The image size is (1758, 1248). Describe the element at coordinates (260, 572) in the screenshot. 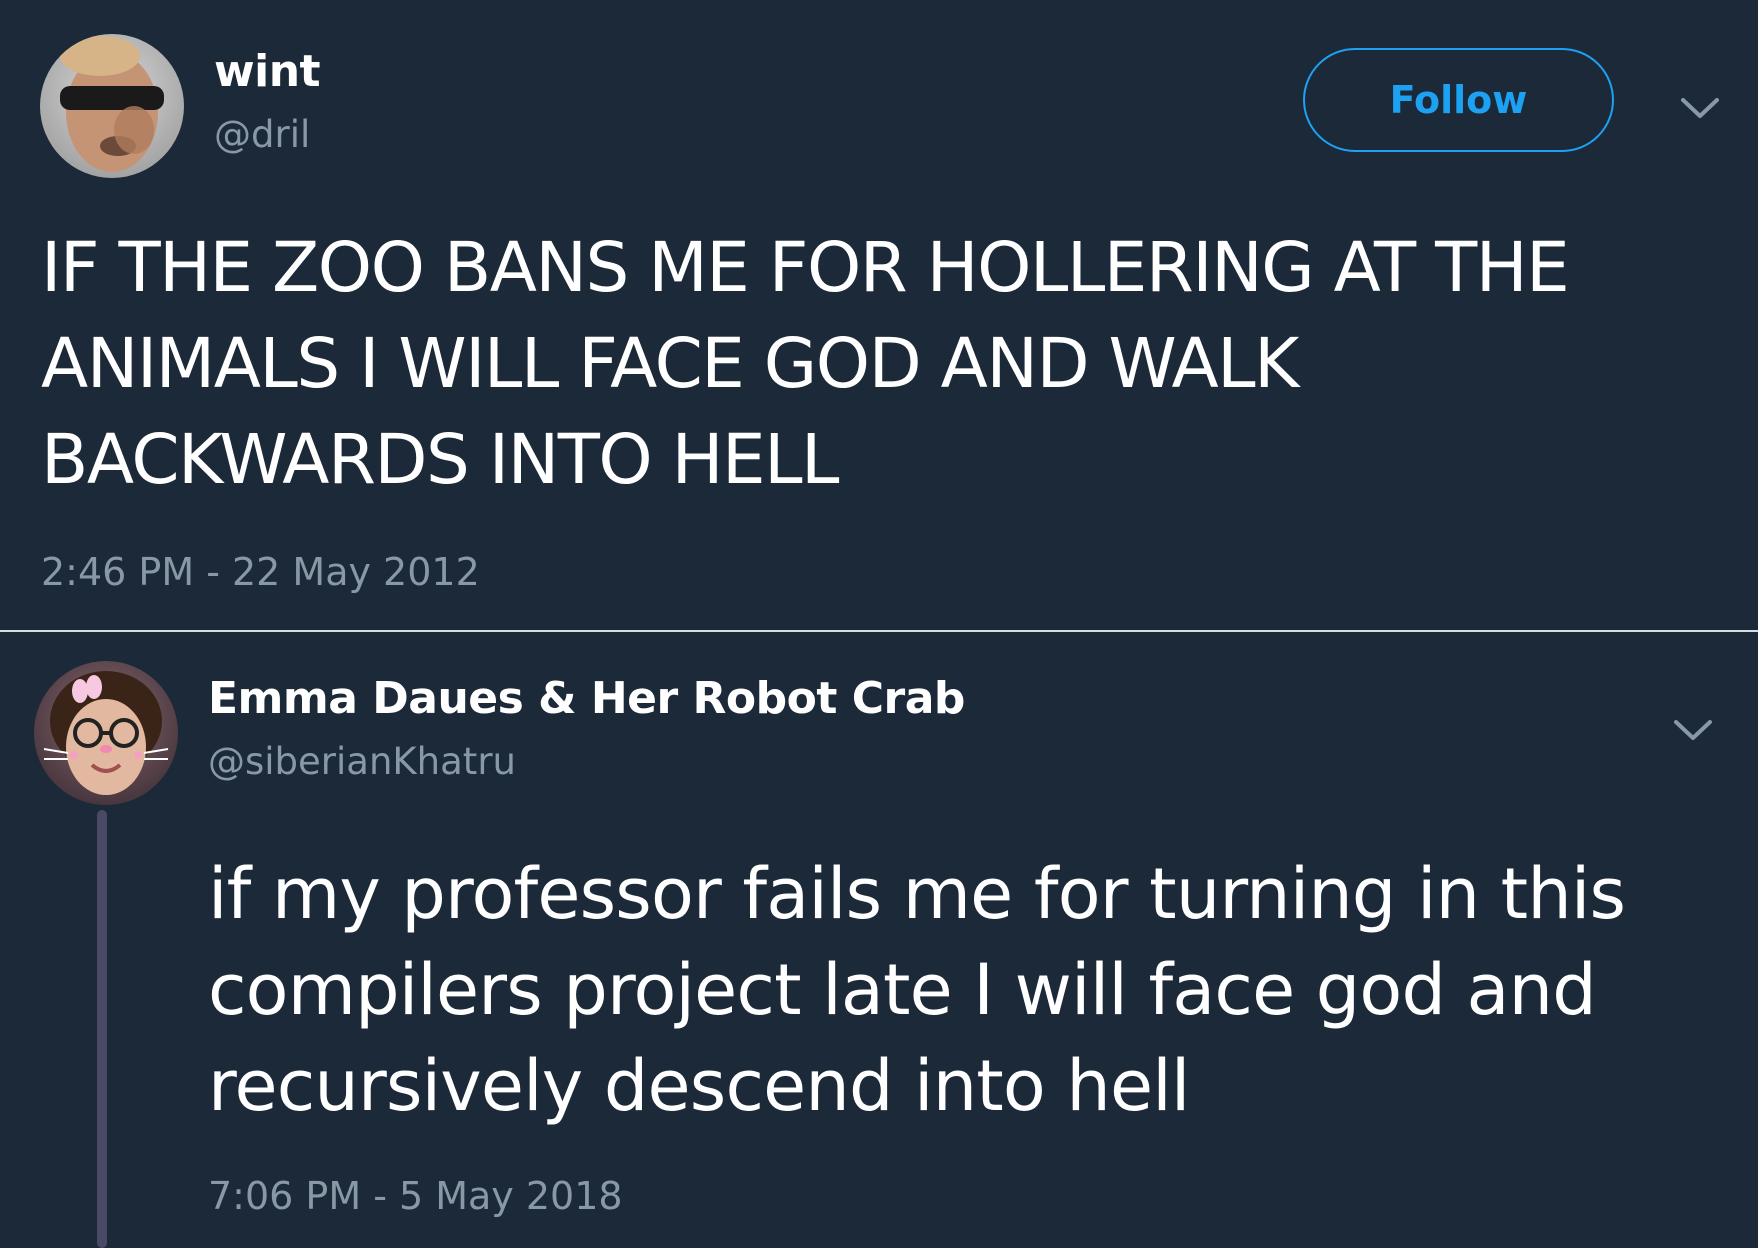

I see `tweet-timestamp: 2:46 PM - 22 May 2012` at that location.